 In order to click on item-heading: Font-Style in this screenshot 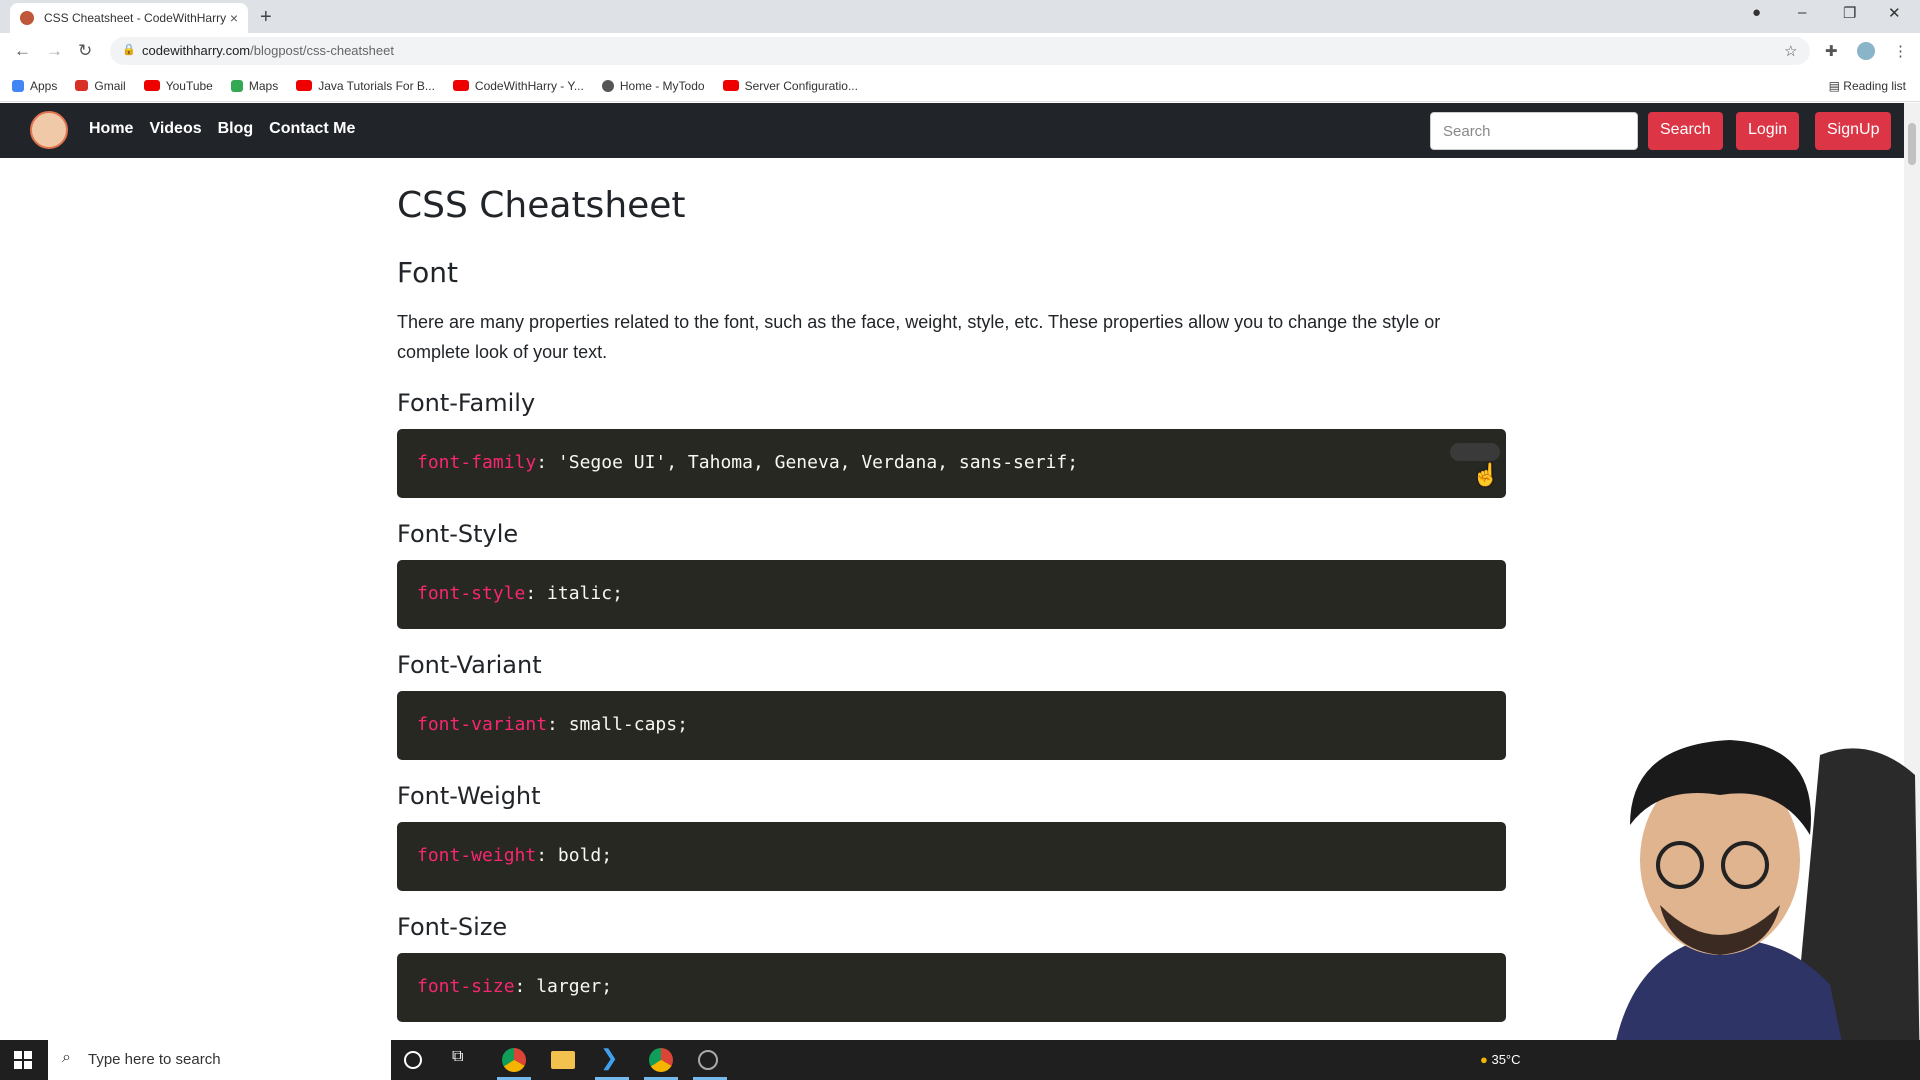, I will do `click(458, 534)`.